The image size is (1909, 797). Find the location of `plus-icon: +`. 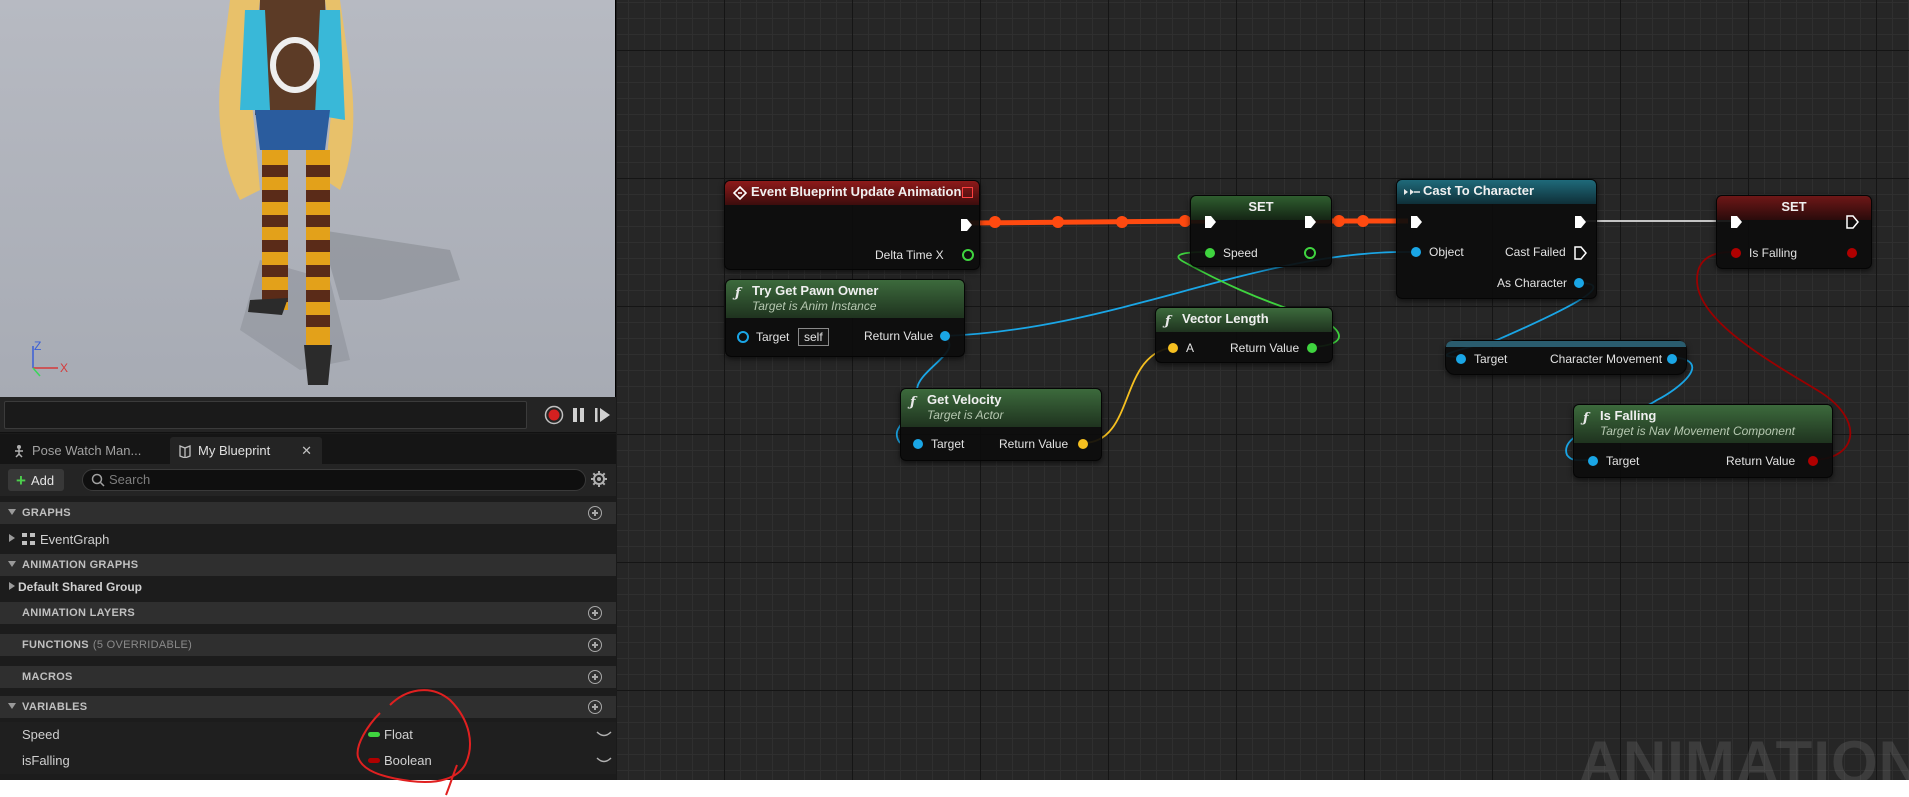

plus-icon: + is located at coordinates (21, 480).